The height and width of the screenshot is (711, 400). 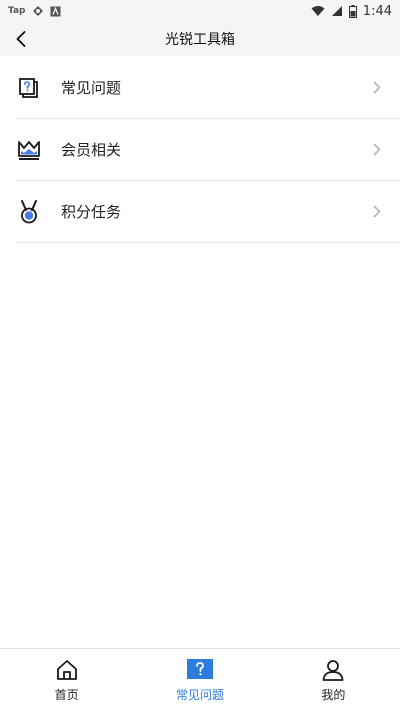 I want to click on nav-item-mine: 我的, so click(x=333, y=680).